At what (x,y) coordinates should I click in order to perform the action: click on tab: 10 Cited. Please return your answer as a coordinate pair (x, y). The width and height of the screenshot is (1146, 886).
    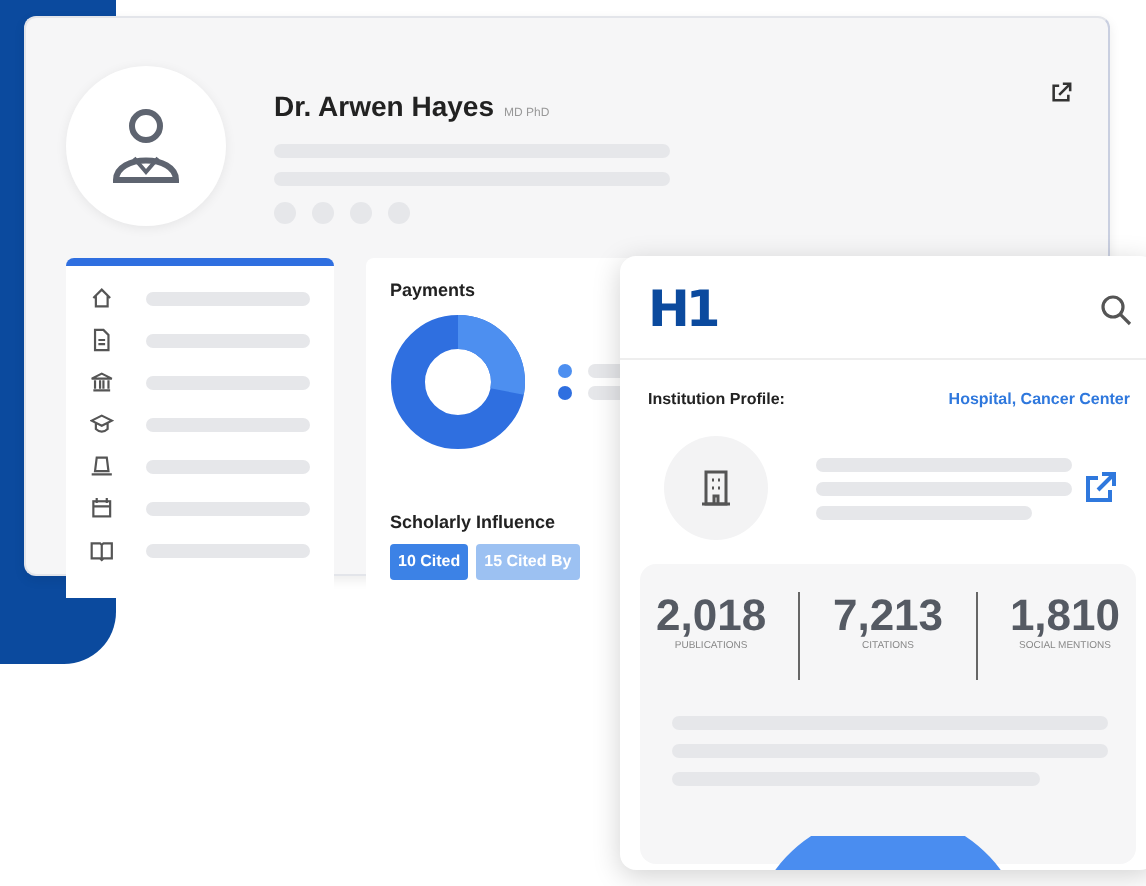
    Looking at the image, I should click on (429, 562).